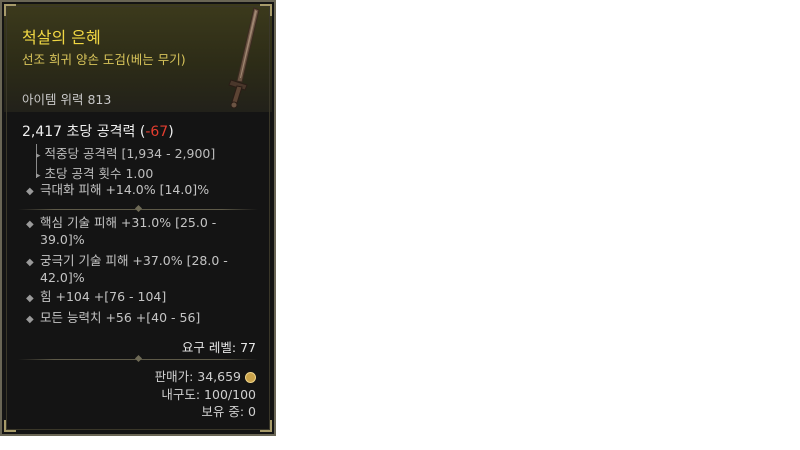 The image size is (800, 450). I want to click on affix-text: 궁극기 기술 피해 +37.0% [28.0 - 42.0]%, so click(134, 269).